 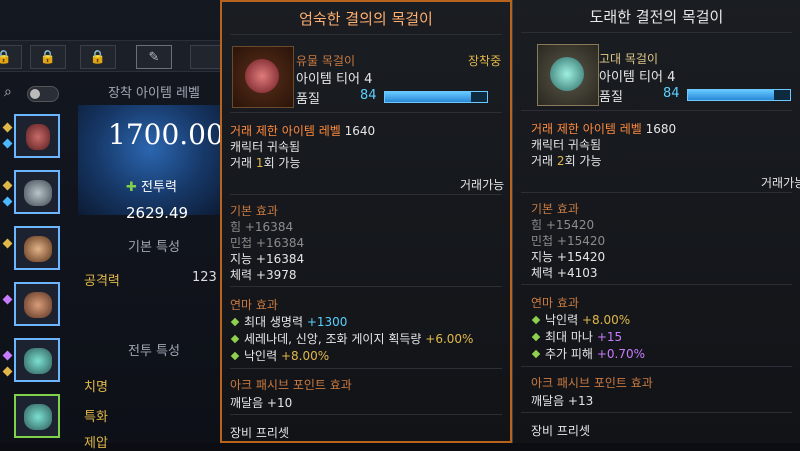 I want to click on basic-stat-vit: 체력 +4103, so click(x=564, y=273).